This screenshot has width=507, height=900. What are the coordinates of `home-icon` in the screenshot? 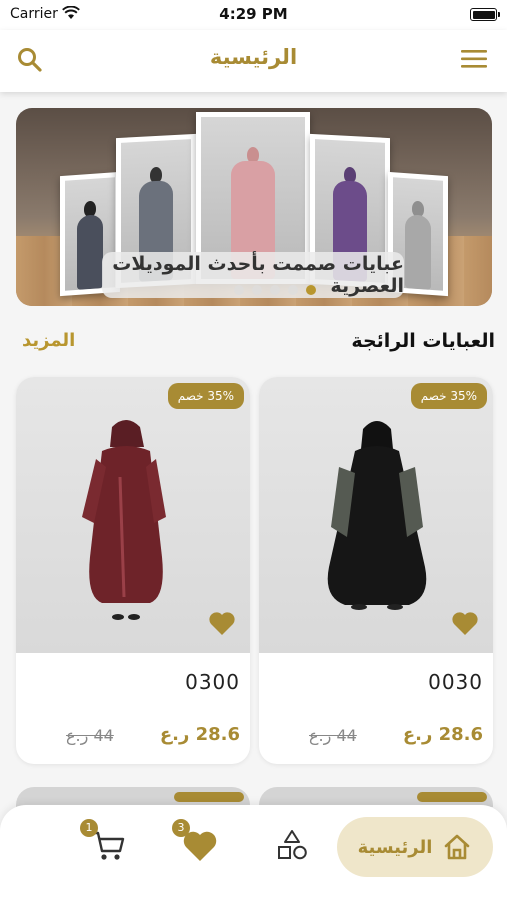 It's located at (457, 847).